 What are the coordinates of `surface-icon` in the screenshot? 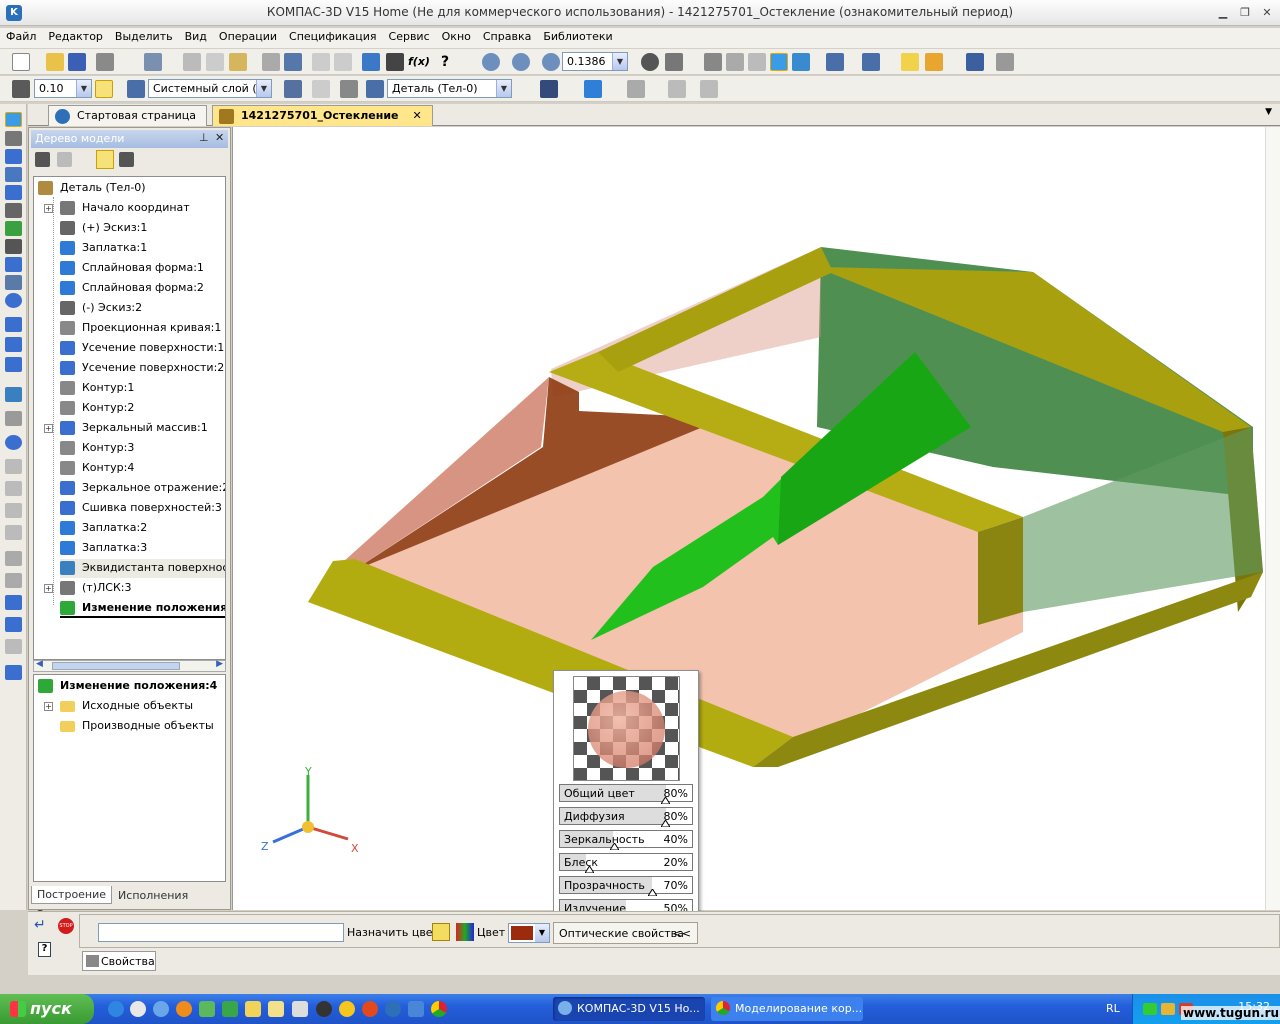 It's located at (593, 89).